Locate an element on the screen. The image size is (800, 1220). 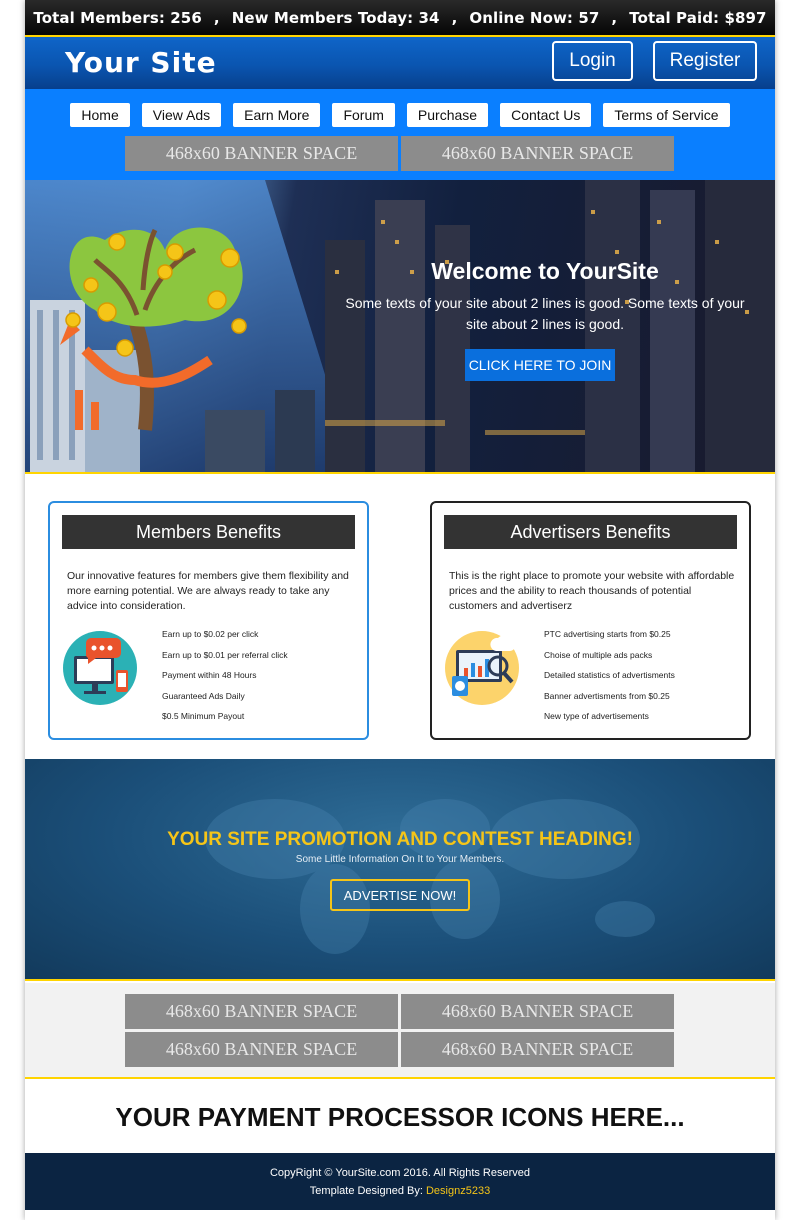
nav-item-forum: Forum is located at coordinates (363, 115).